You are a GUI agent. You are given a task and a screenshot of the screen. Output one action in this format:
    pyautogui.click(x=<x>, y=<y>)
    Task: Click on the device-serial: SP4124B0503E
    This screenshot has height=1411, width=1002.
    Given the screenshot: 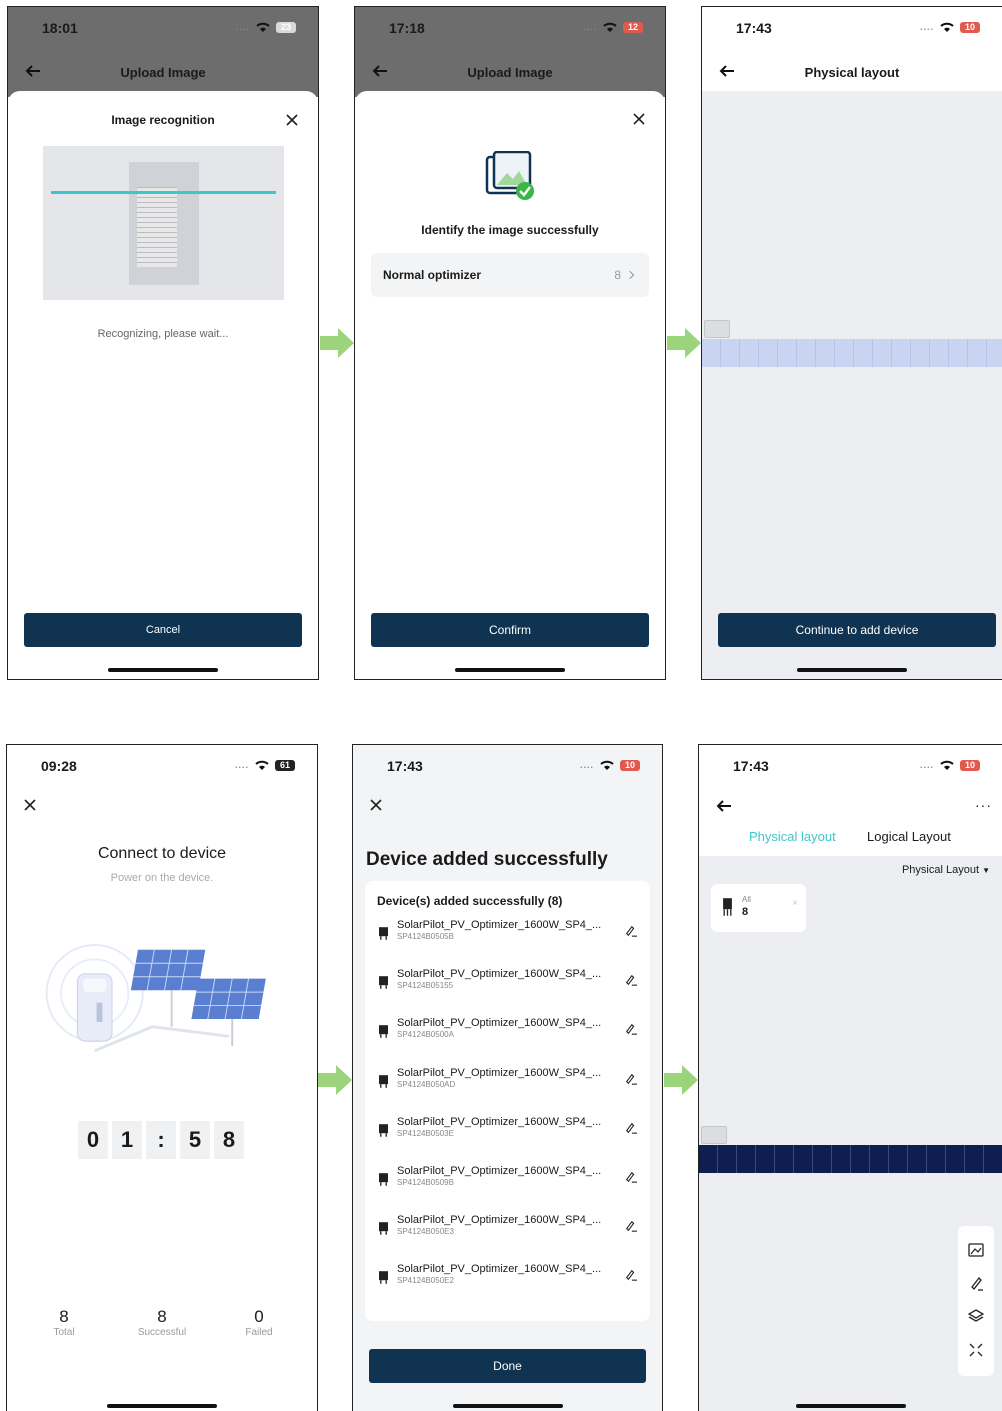 What is the action you would take?
    pyautogui.click(x=425, y=1133)
    